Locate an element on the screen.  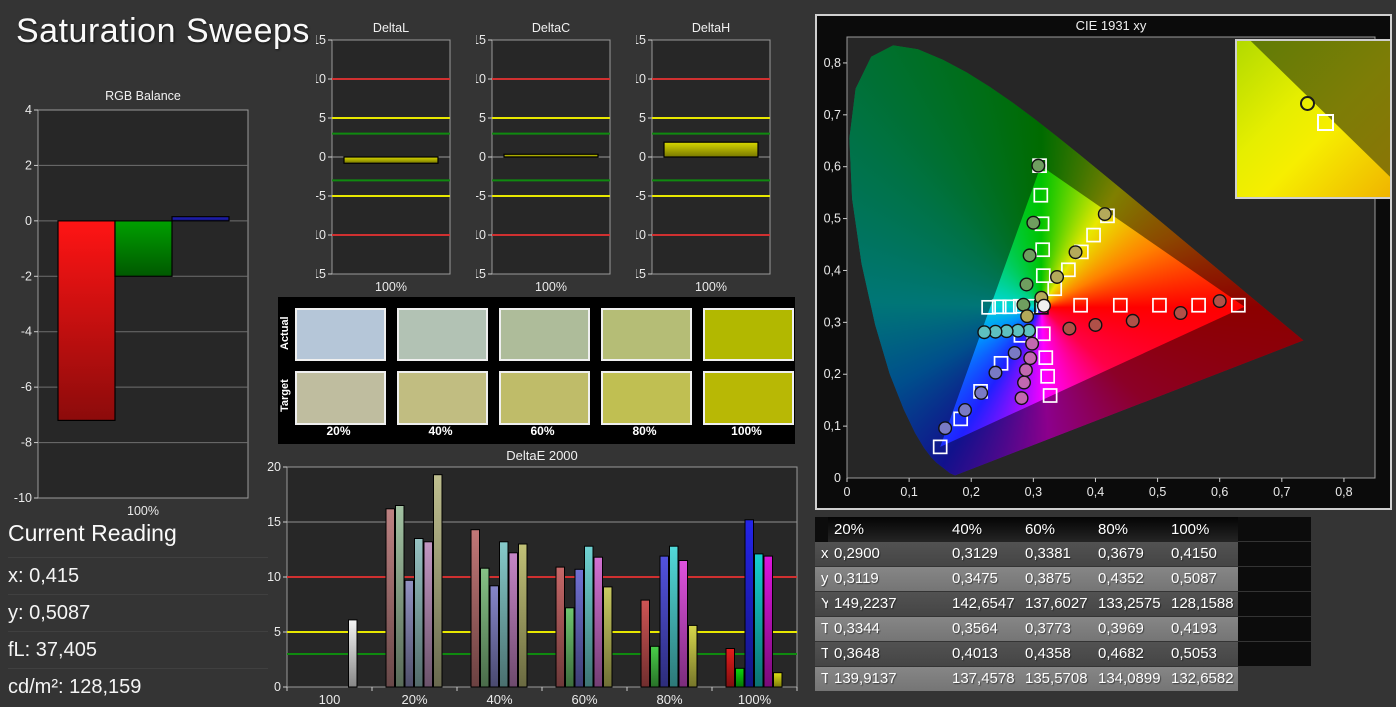
delta-c-chart: DeltaC 15 10 5 0 -5 -10 -15 100% is located at coordinates (547, 156).